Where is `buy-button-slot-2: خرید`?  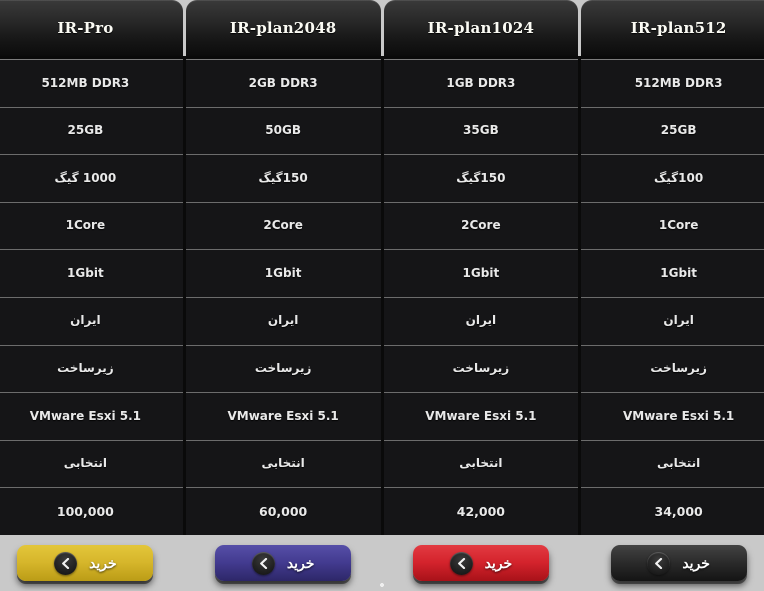
buy-button-slot-2: خرید is located at coordinates (481, 563).